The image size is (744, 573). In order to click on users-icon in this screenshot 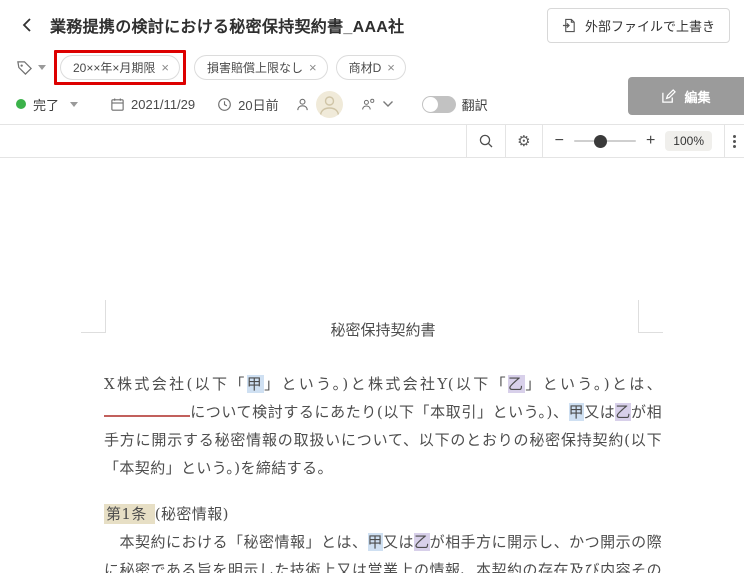, I will do `click(367, 104)`.